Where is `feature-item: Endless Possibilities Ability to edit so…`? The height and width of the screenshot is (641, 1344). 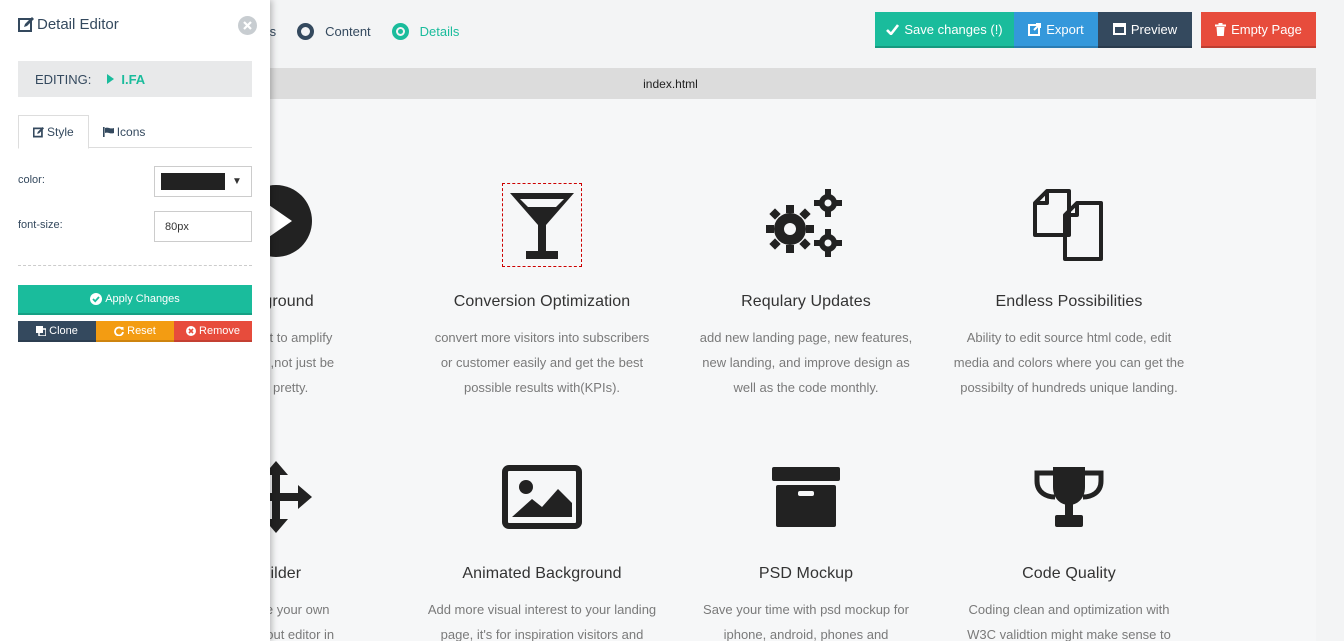
feature-item: Endless Possibilities Ability to edit so… is located at coordinates (1069, 292).